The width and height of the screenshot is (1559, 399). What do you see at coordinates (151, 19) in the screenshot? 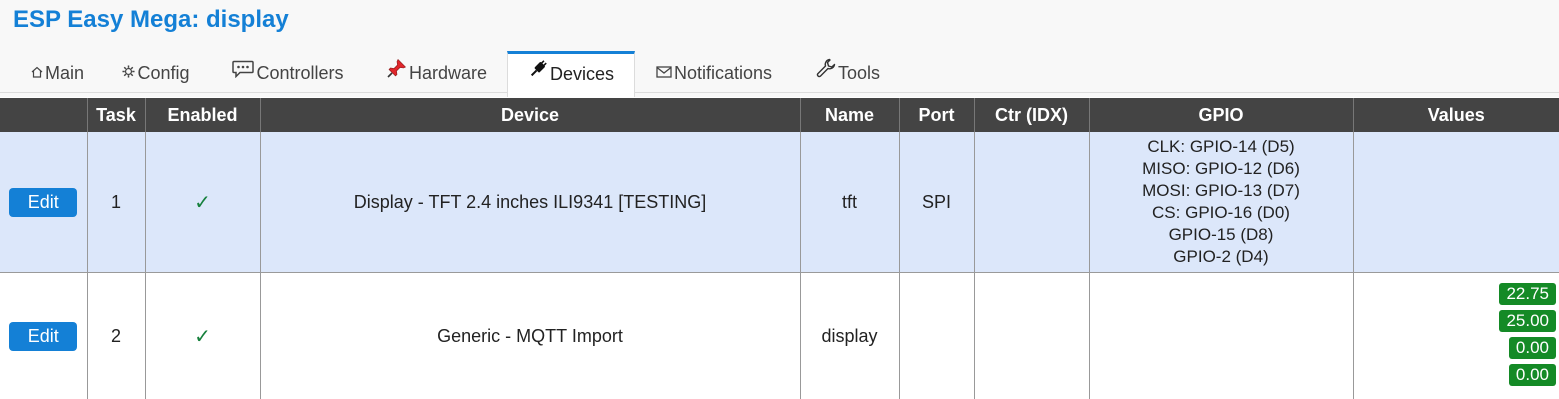
I see `page-title: ESP Easy Mega: display` at bounding box center [151, 19].